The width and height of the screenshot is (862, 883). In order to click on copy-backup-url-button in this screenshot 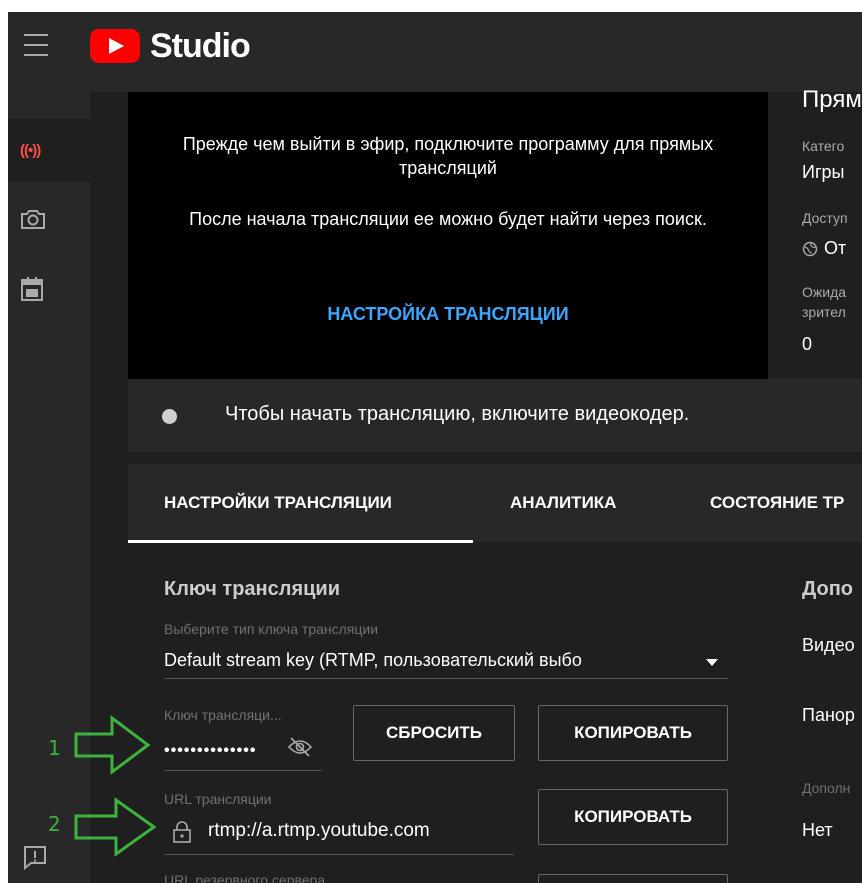, I will do `click(633, 878)`.